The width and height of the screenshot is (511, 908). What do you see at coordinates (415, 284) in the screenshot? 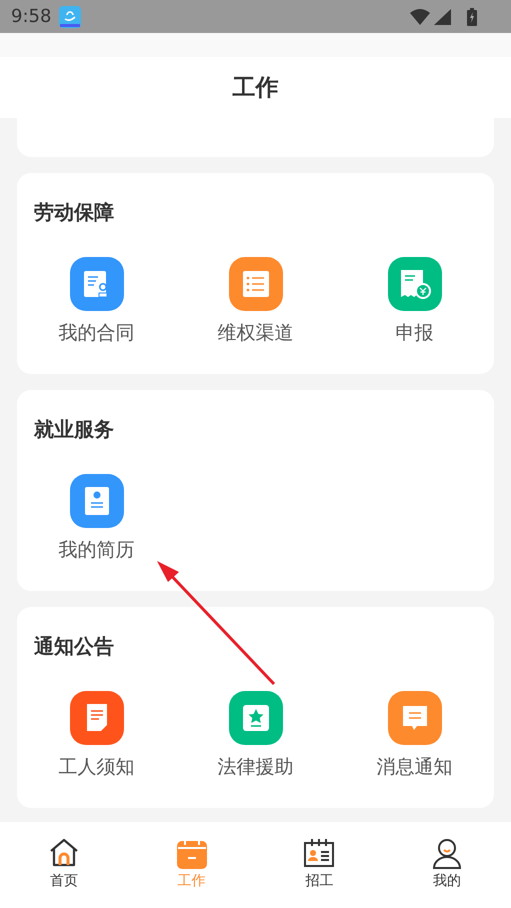
I see `receipt-icon` at bounding box center [415, 284].